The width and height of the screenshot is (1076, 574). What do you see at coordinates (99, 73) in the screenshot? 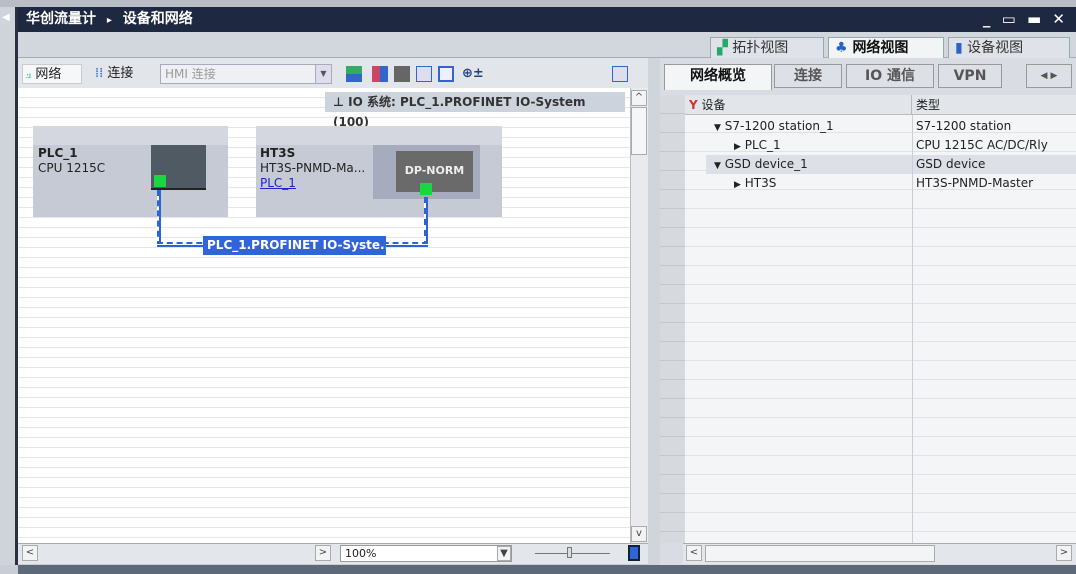
I see `connections-icon: ⁞⁞` at bounding box center [99, 73].